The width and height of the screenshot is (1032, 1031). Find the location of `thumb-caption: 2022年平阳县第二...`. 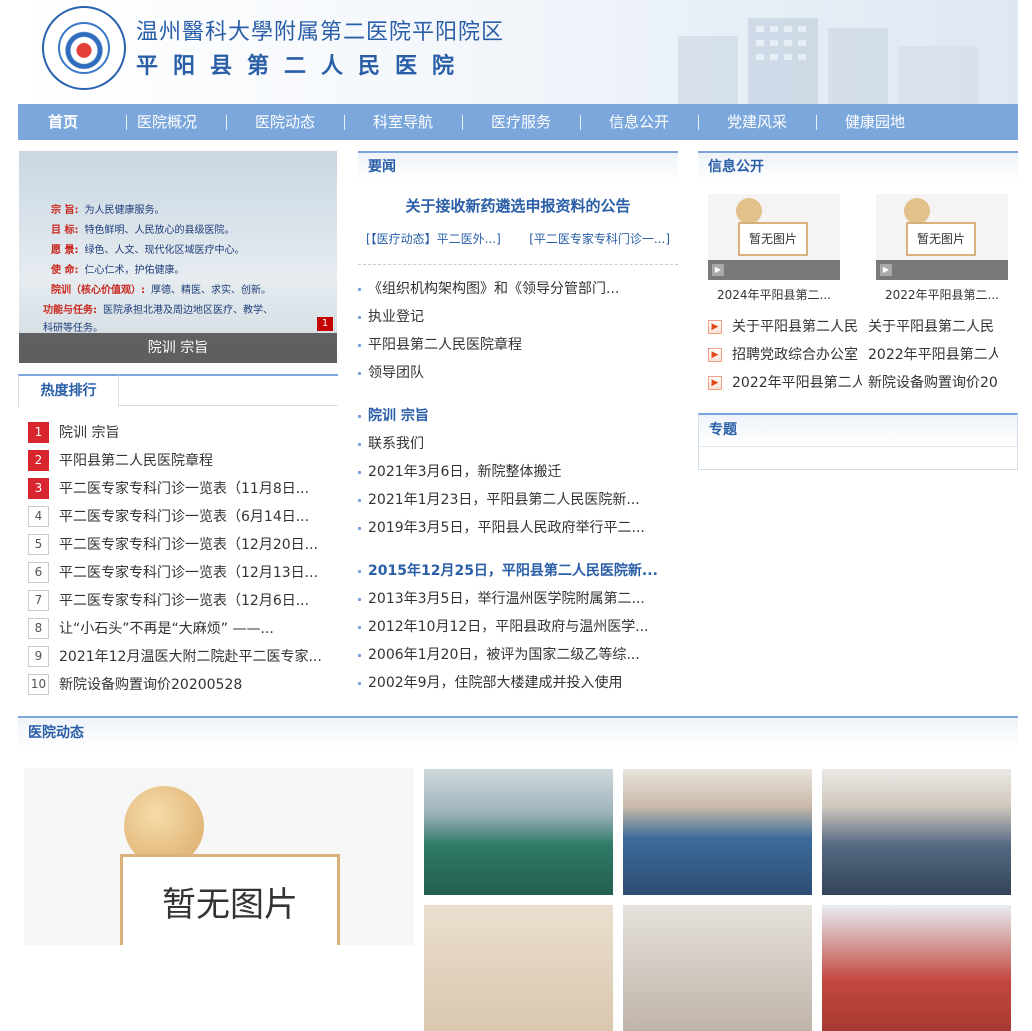

thumb-caption: 2022年平阳县第二... is located at coordinates (942, 294).